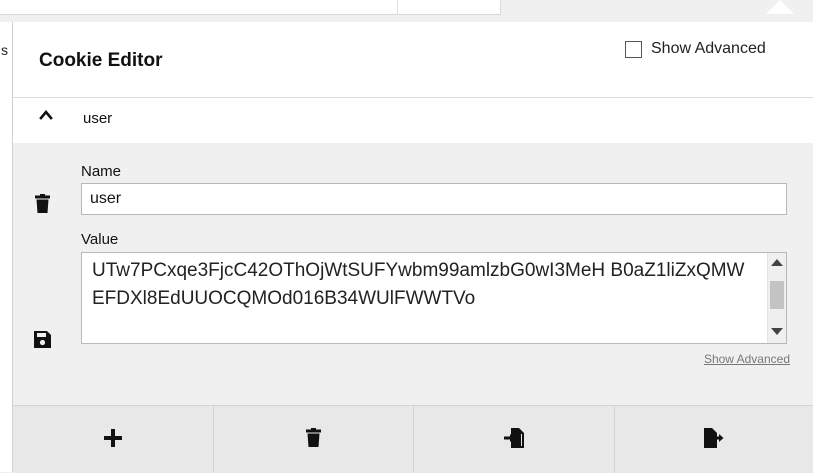  I want to click on import-button, so click(514, 439).